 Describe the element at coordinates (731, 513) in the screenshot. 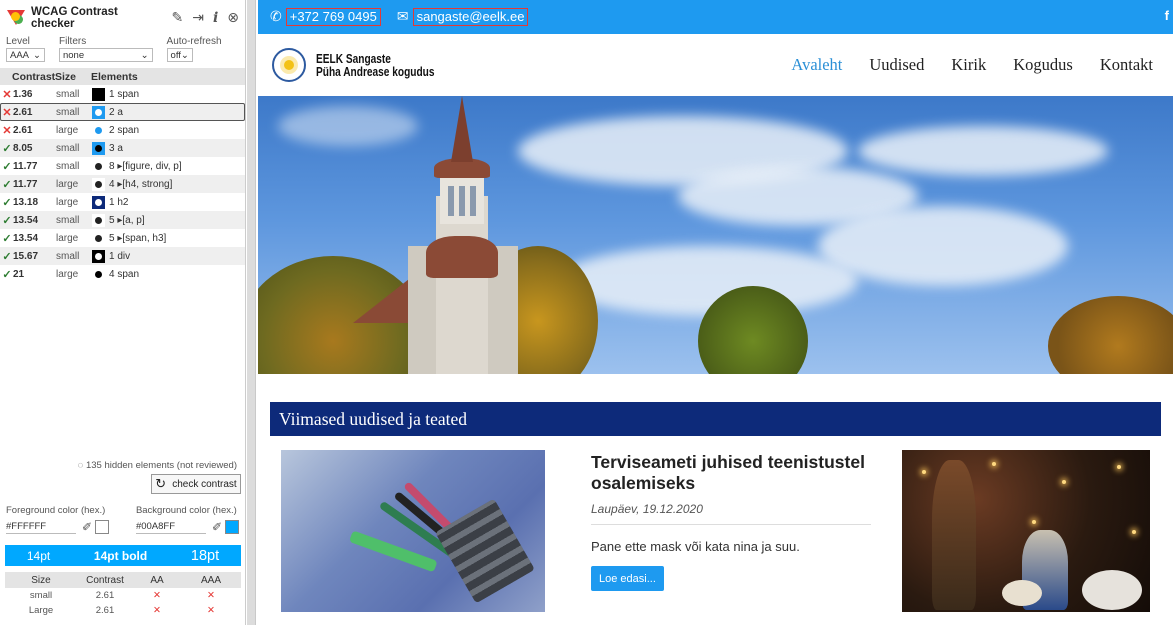

I see `news-date: Laupäev, 19.12.2020` at that location.